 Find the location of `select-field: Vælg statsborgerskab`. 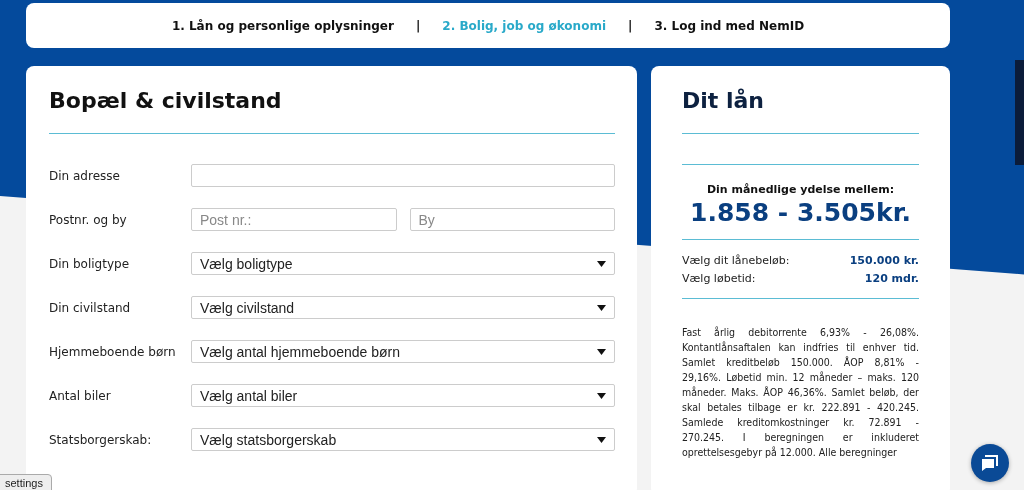

select-field: Vælg statsborgerskab is located at coordinates (403, 439).